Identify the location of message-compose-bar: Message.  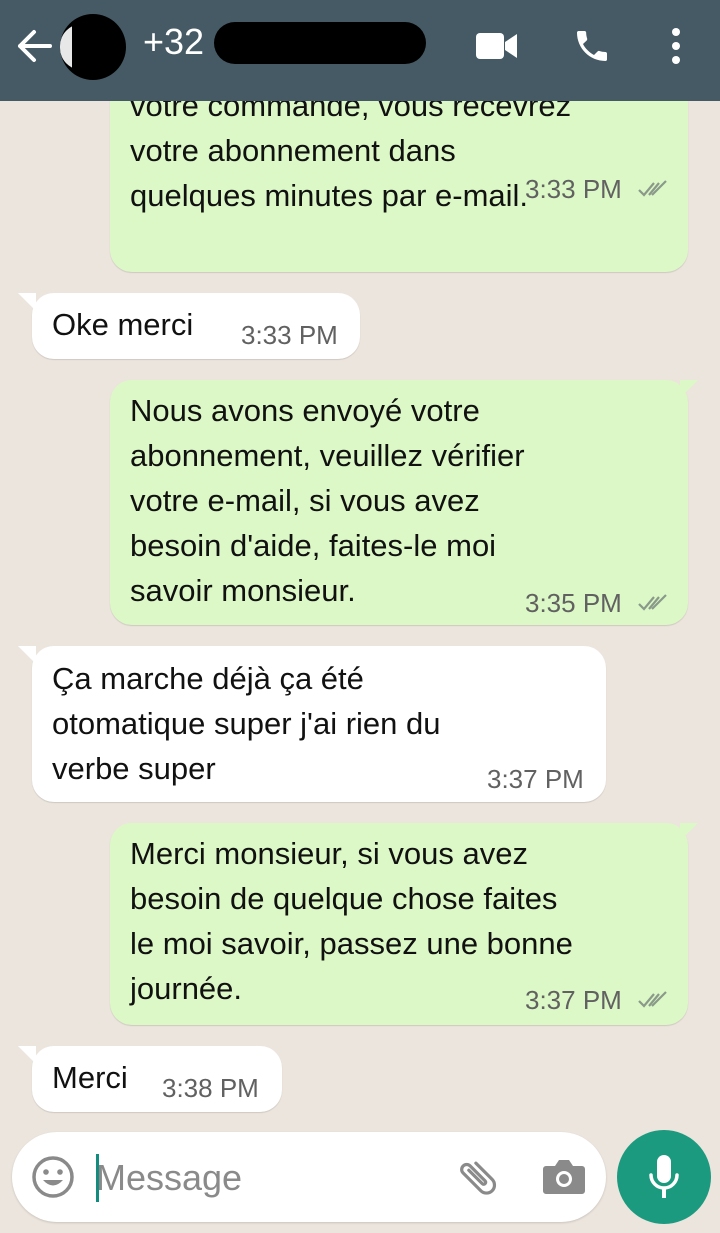
(309, 1177).